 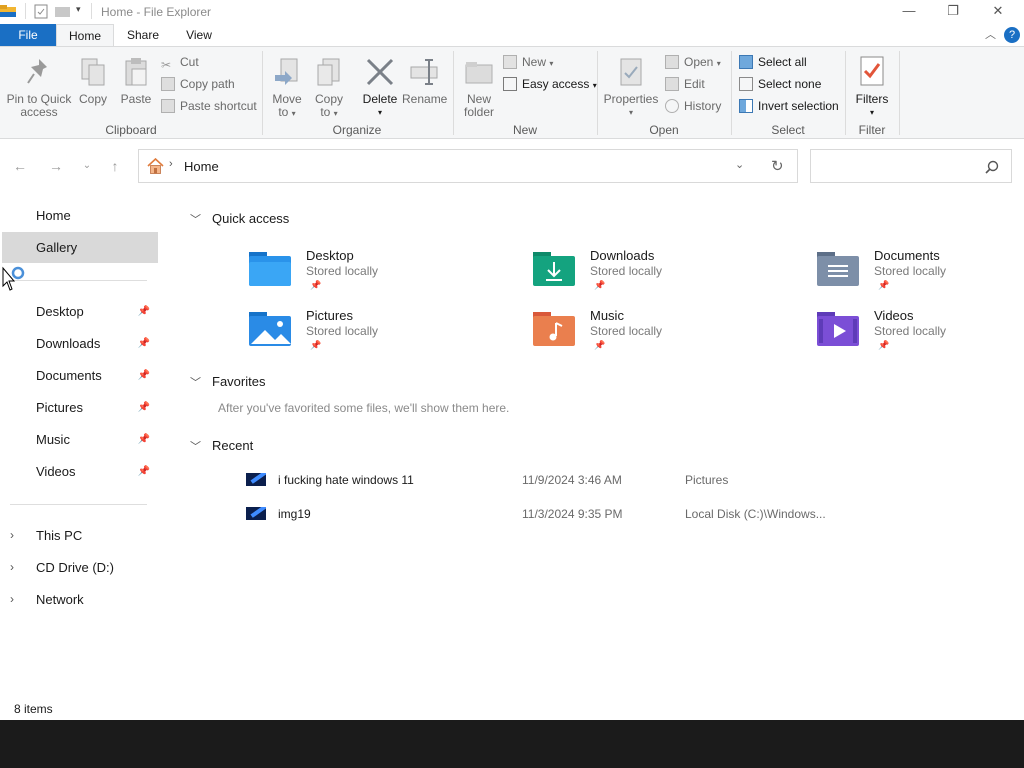 What do you see at coordinates (780, 84) in the screenshot?
I see `select-none-button: Select none` at bounding box center [780, 84].